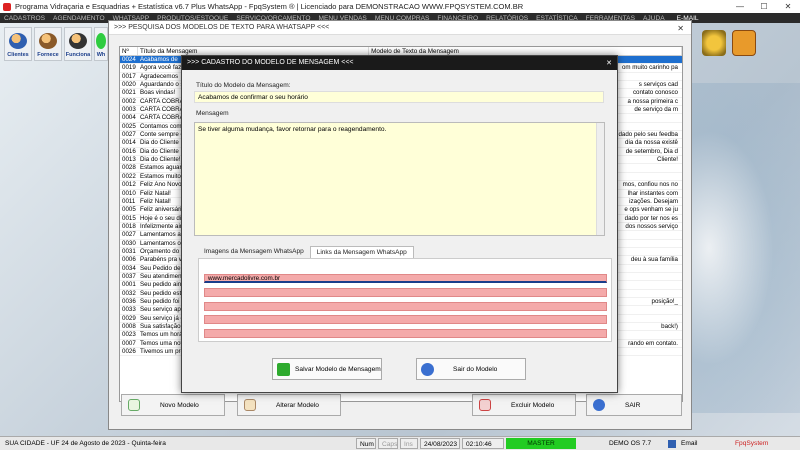  Describe the element at coordinates (129, 110) in the screenshot. I see `row-number: 0003` at that location.